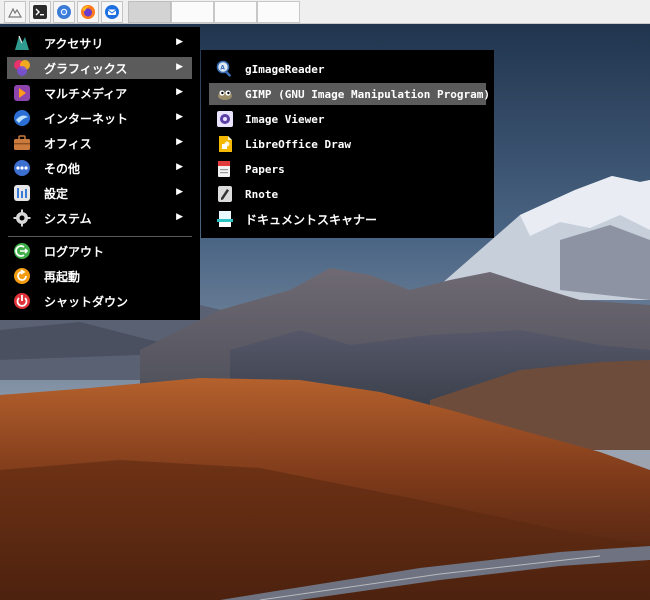 The image size is (650, 600). I want to click on accessories-icon, so click(22, 43).